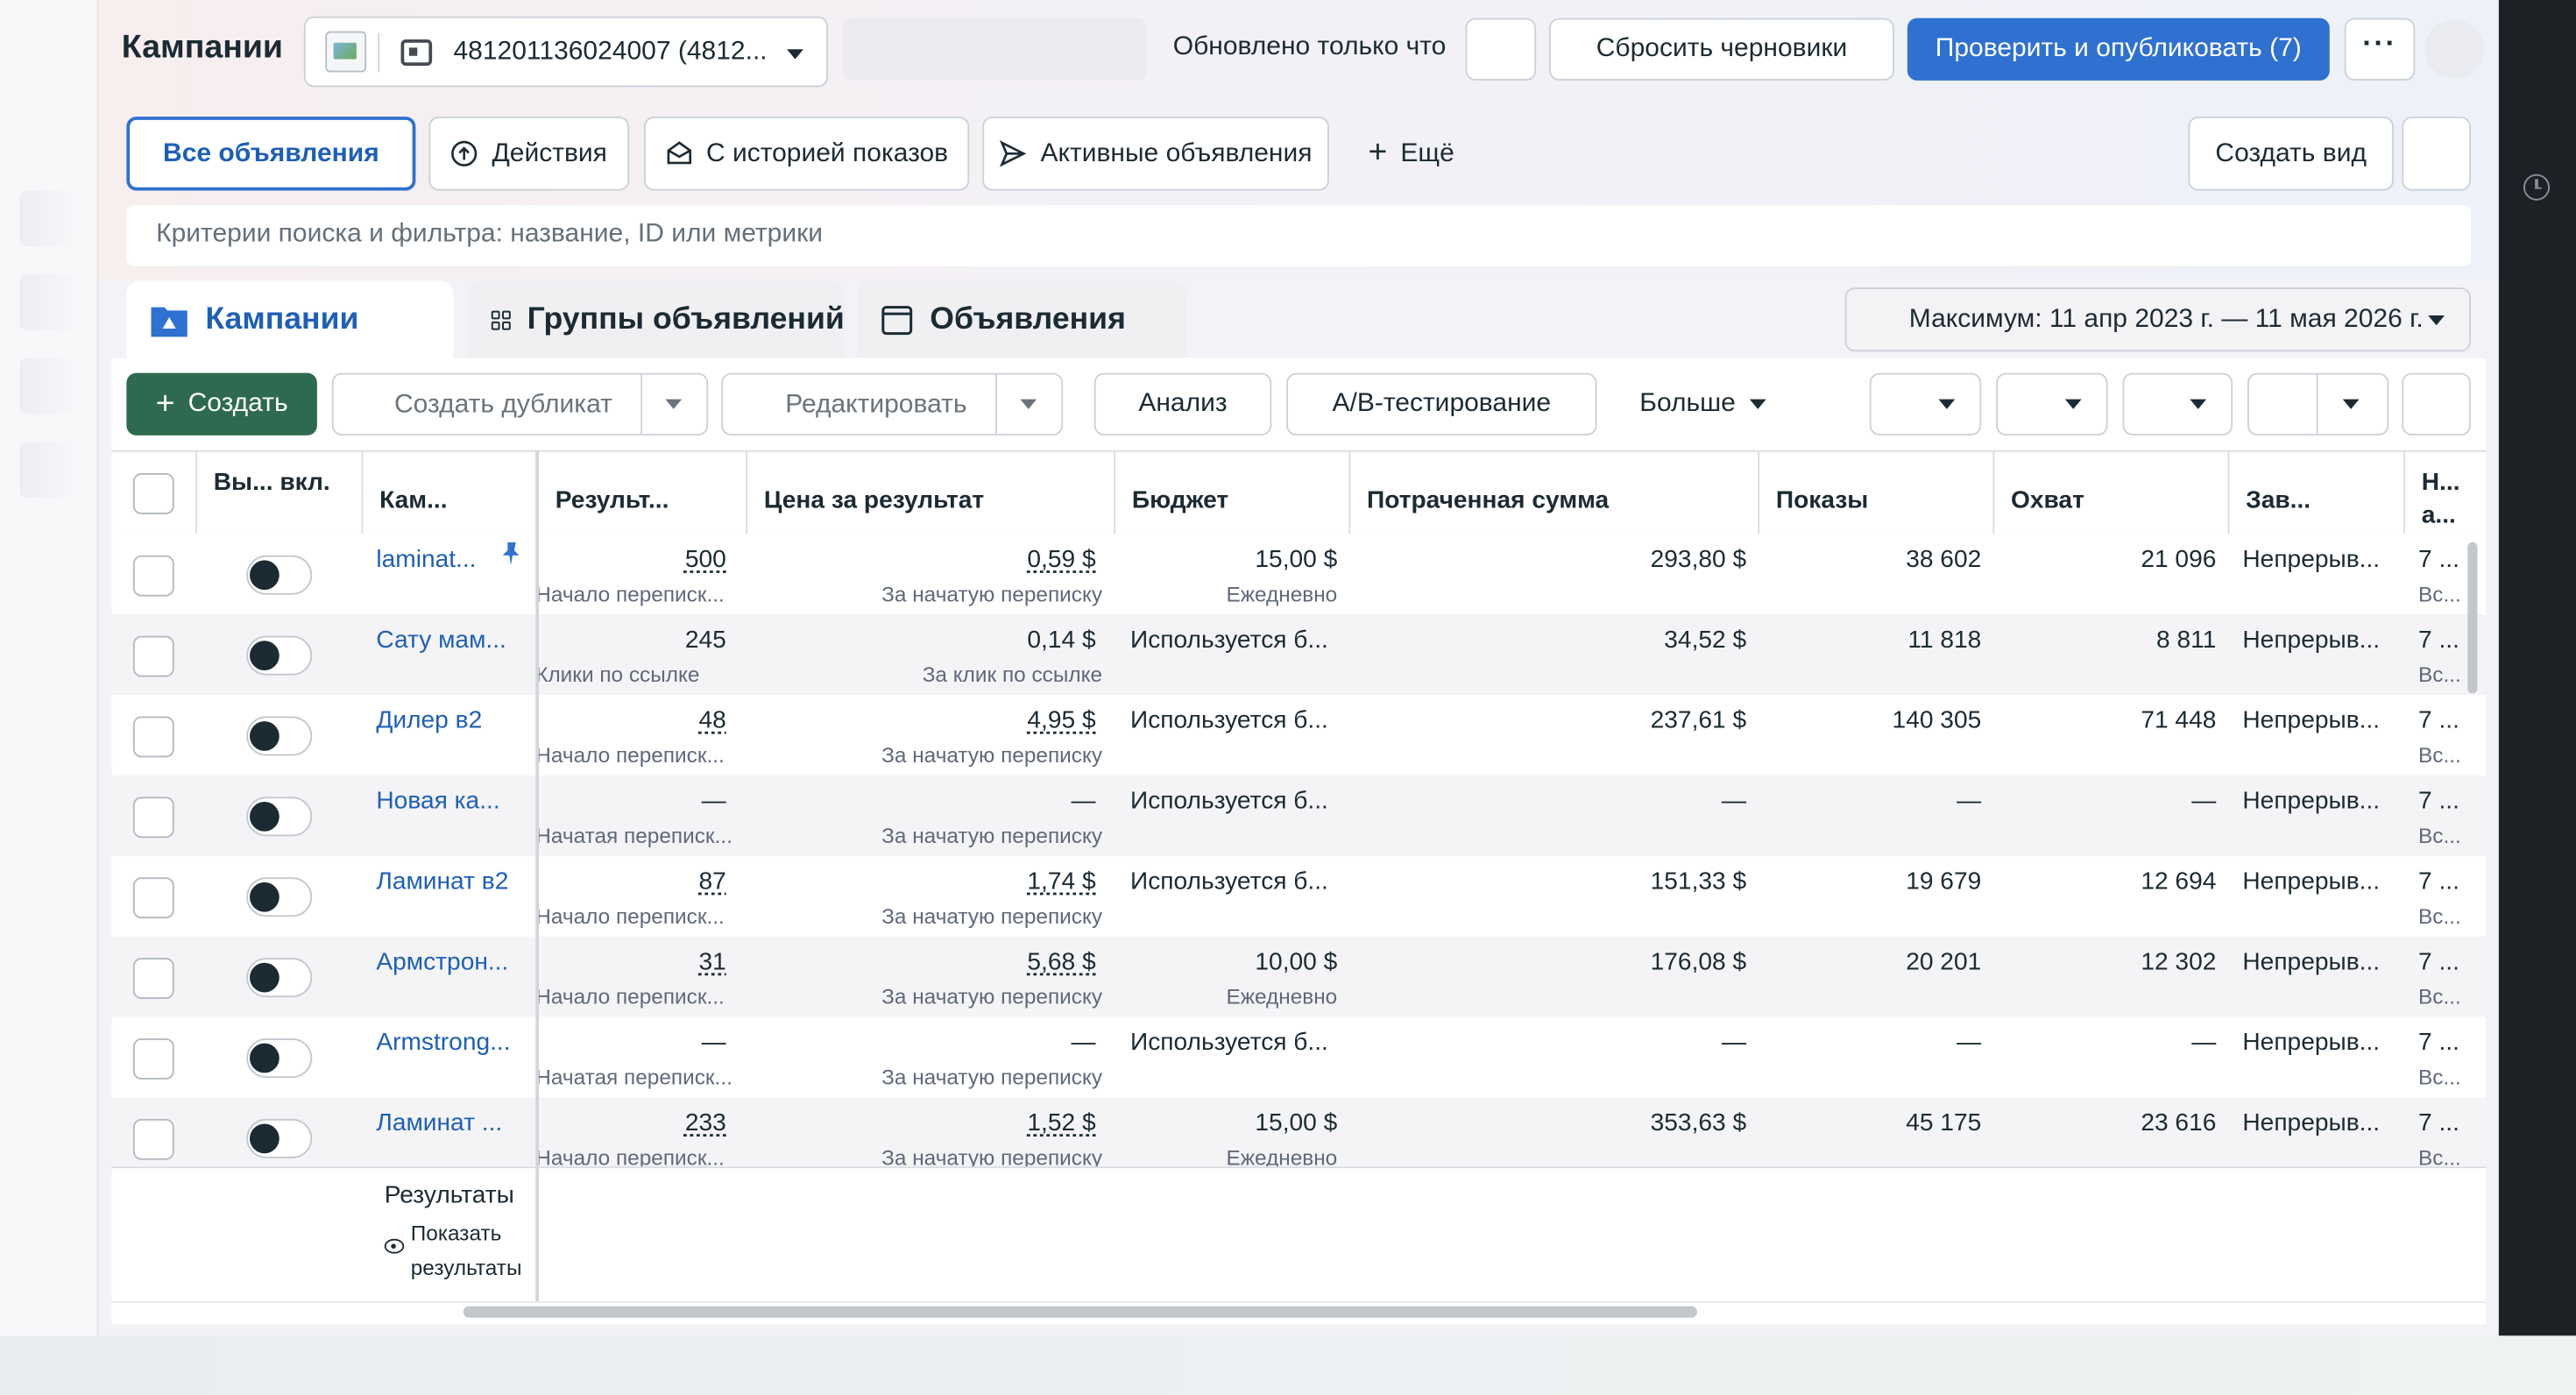  Describe the element at coordinates (1061, 881) in the screenshot. I see `cost-per-result-value: 1,74 $` at that location.